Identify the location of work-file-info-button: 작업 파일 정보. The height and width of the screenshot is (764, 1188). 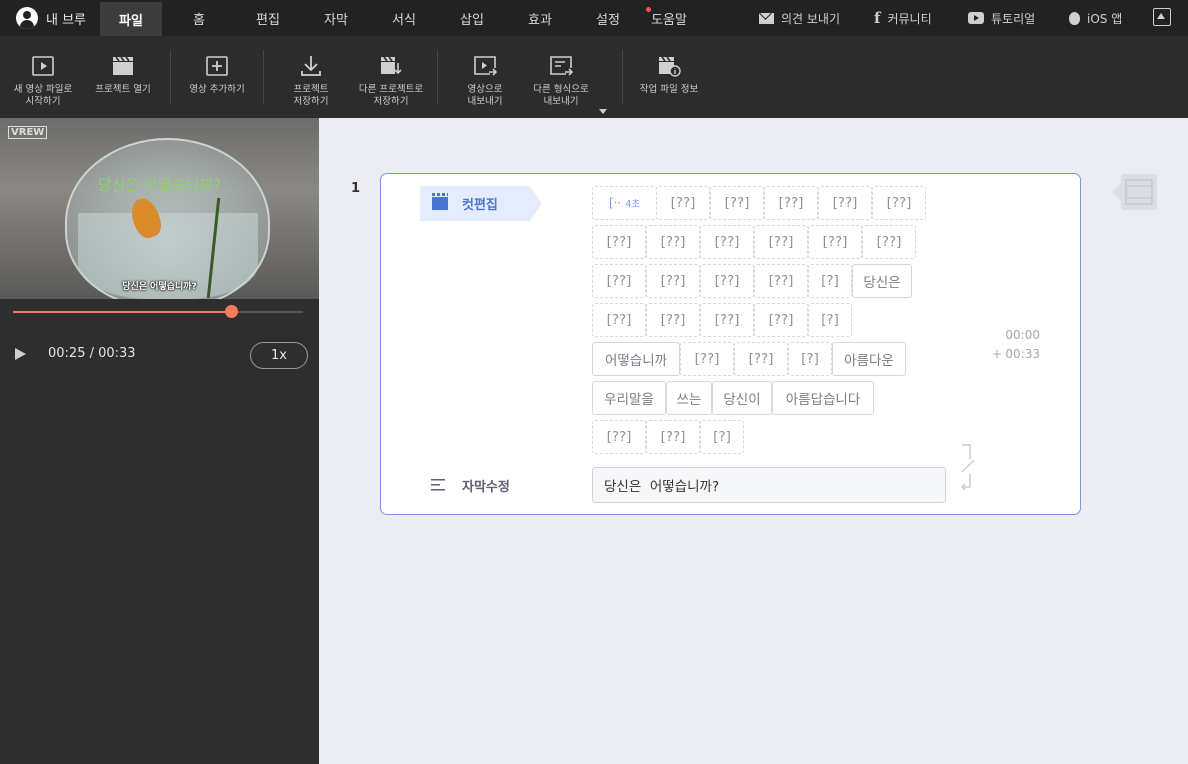
(669, 77).